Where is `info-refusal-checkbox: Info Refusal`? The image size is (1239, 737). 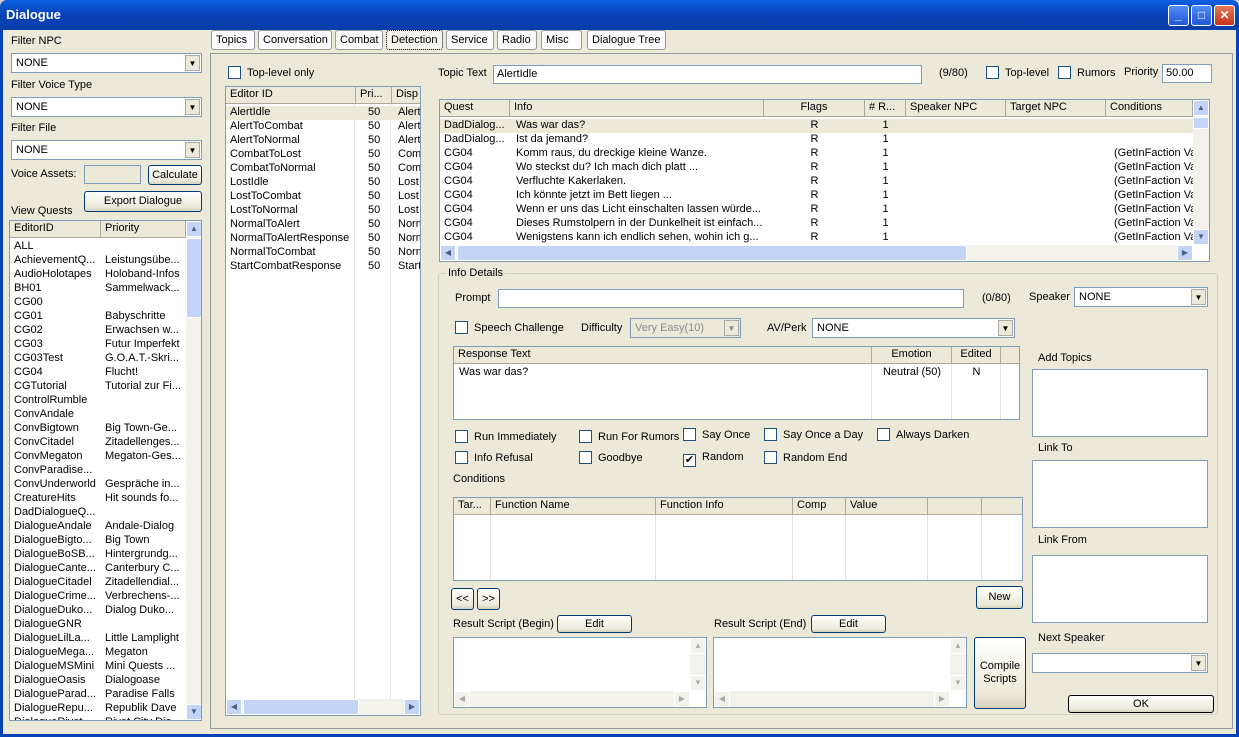 info-refusal-checkbox: Info Refusal is located at coordinates (494, 457).